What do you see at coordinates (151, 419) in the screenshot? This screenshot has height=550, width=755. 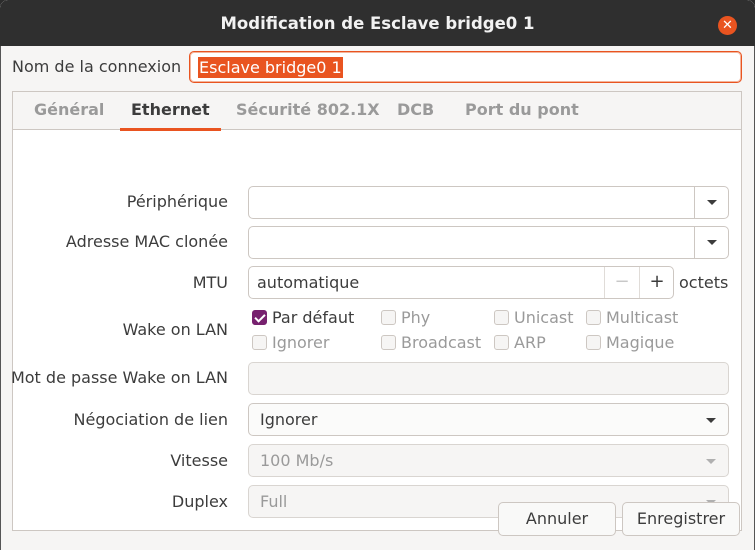 I see `negotiation-label: Négociation de lien` at bounding box center [151, 419].